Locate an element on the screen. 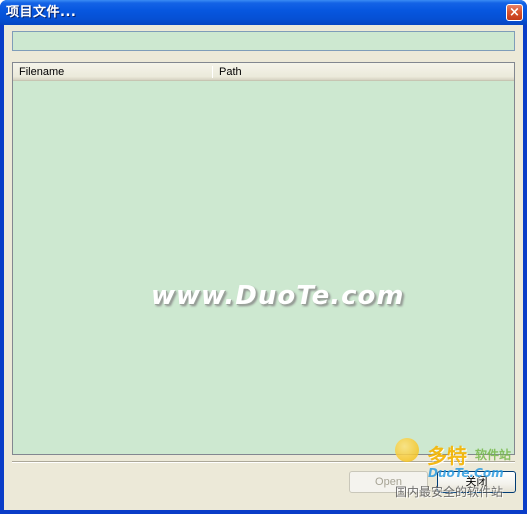  column-header-filename: Filename is located at coordinates (114, 72).